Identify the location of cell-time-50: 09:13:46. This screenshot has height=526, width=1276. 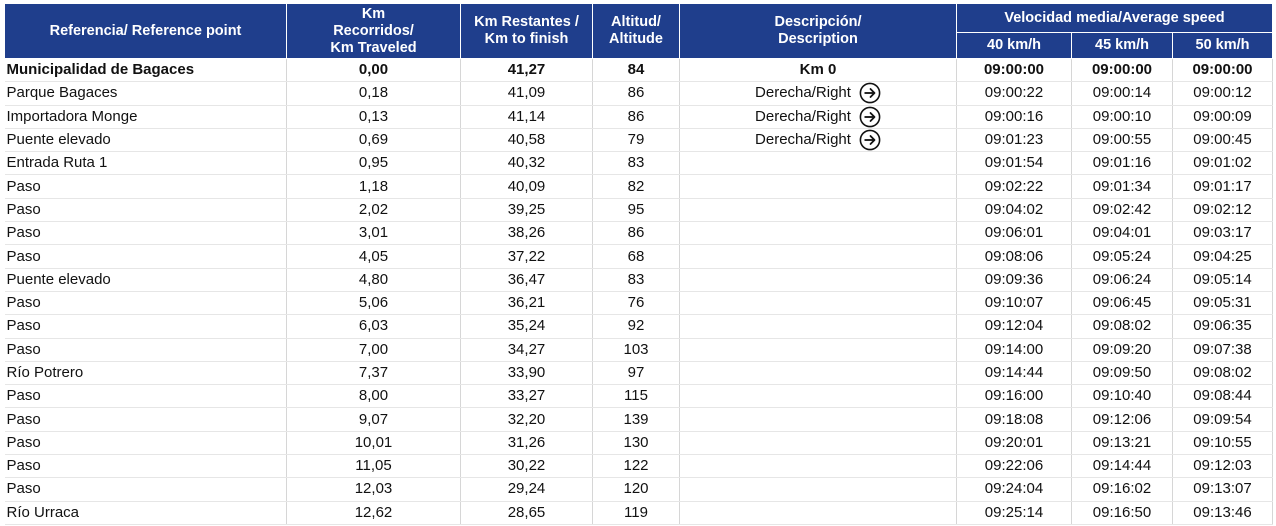
(1222, 513).